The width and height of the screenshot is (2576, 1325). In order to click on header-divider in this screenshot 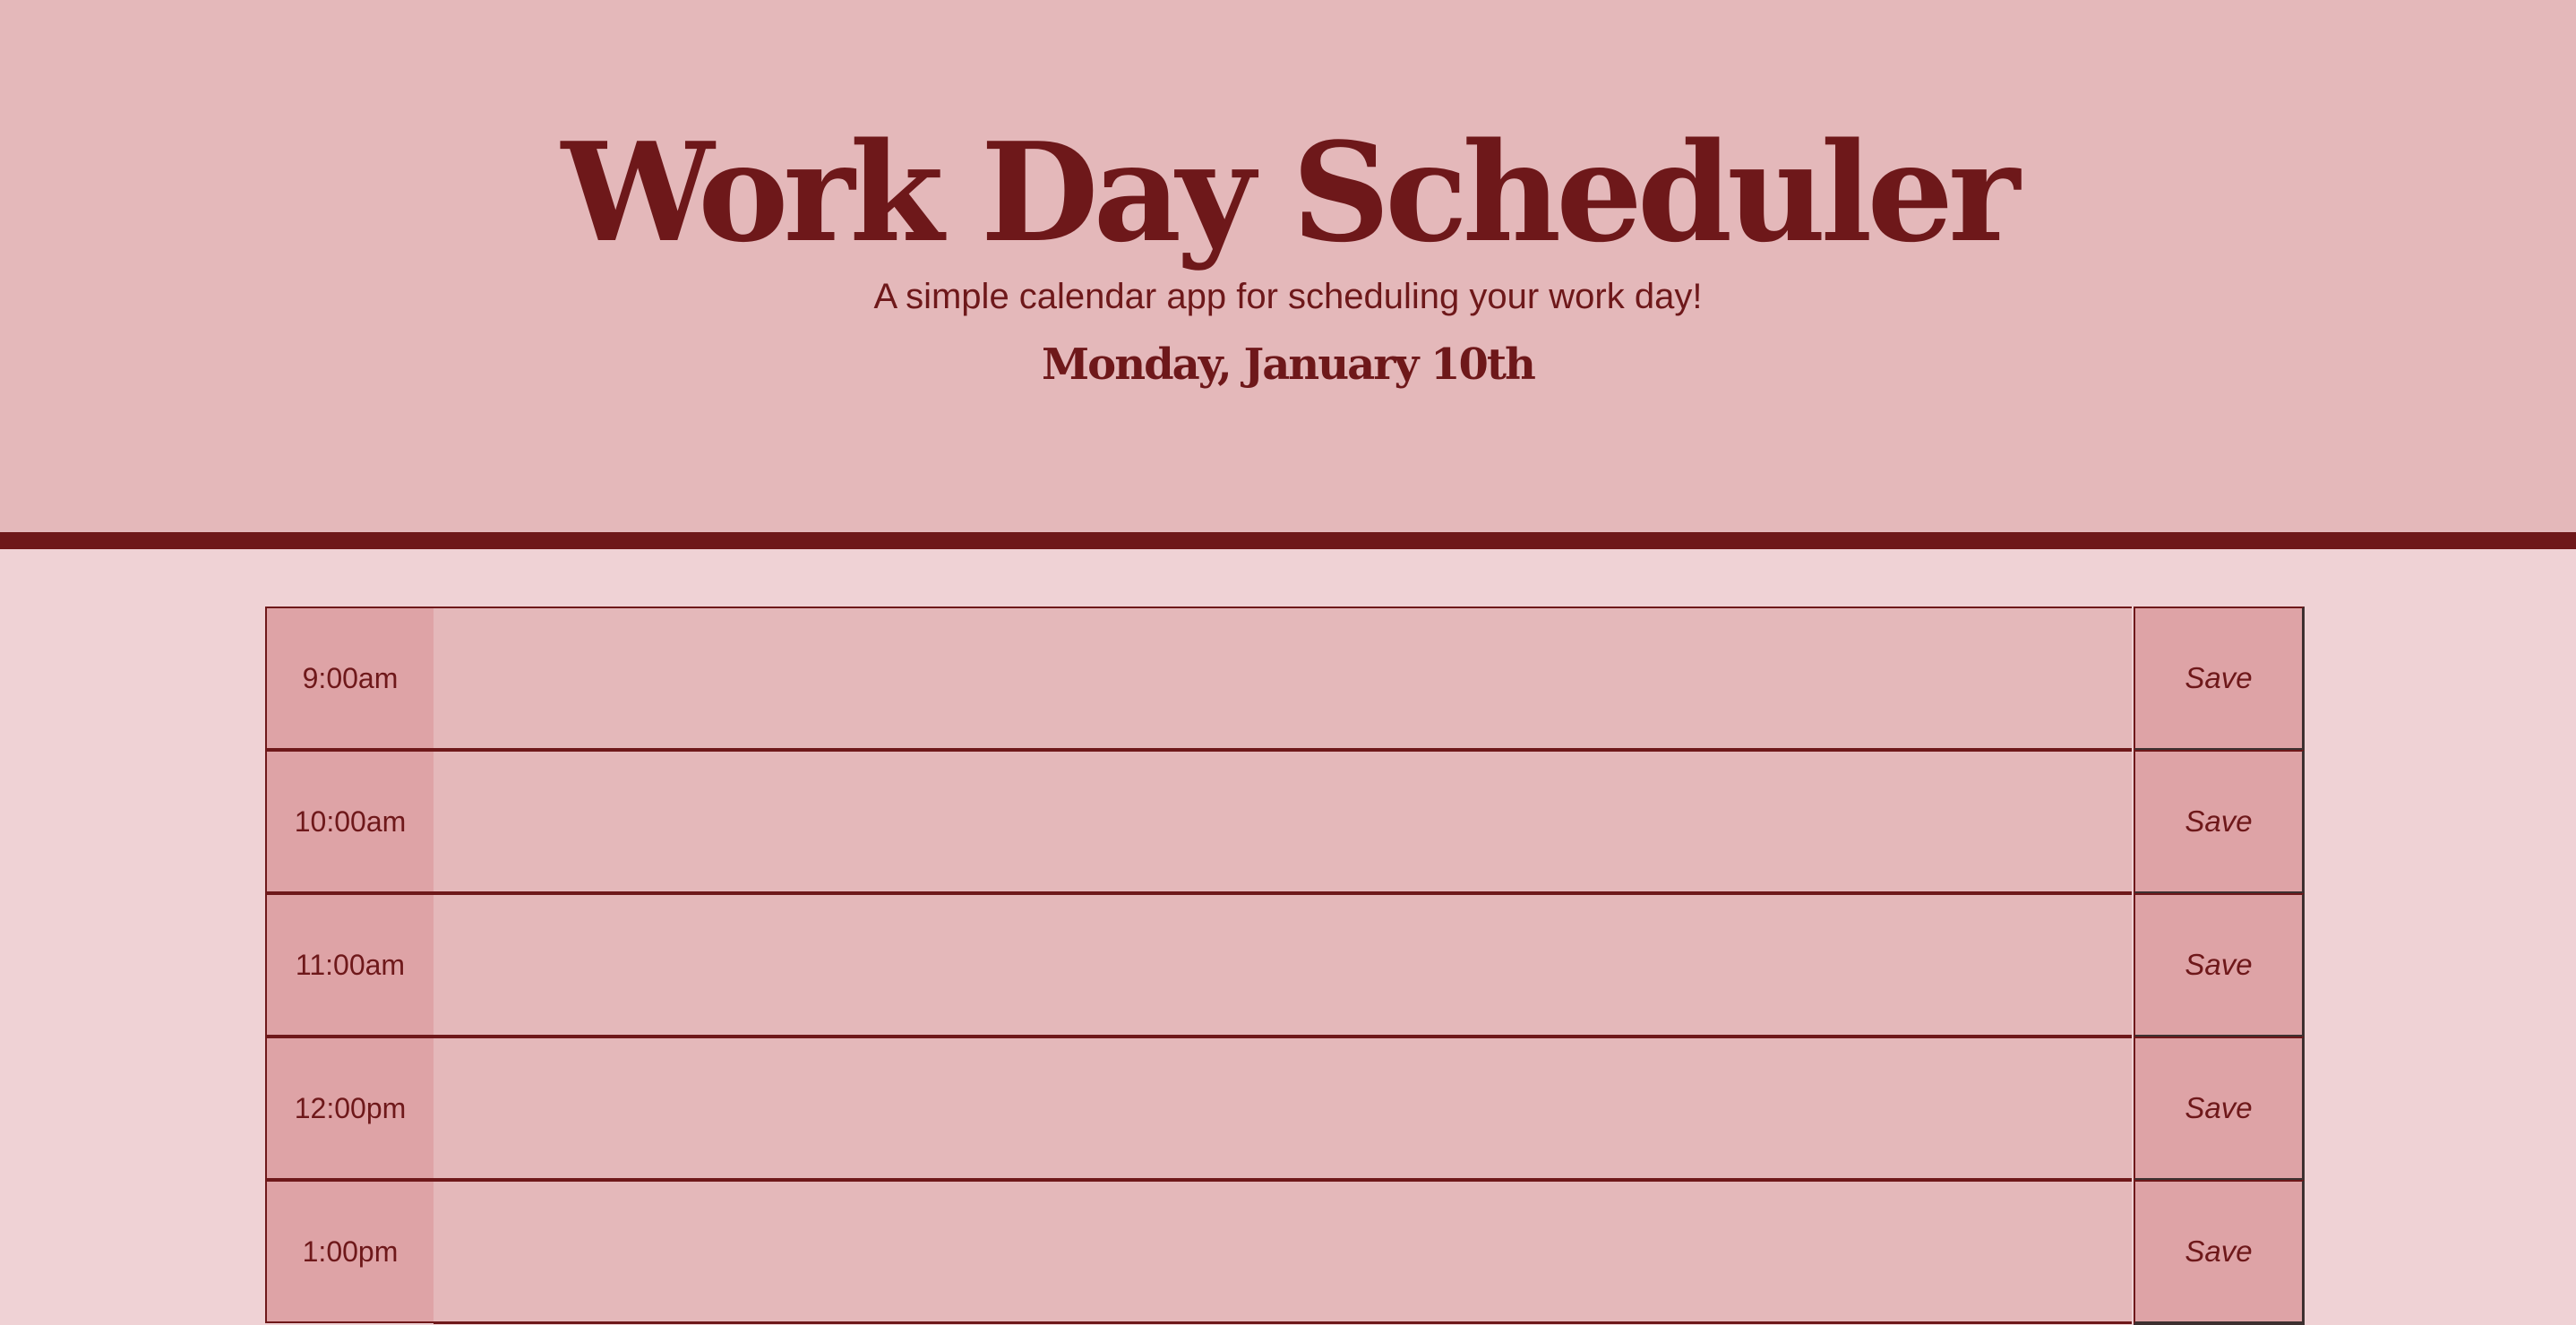, I will do `click(1288, 541)`.